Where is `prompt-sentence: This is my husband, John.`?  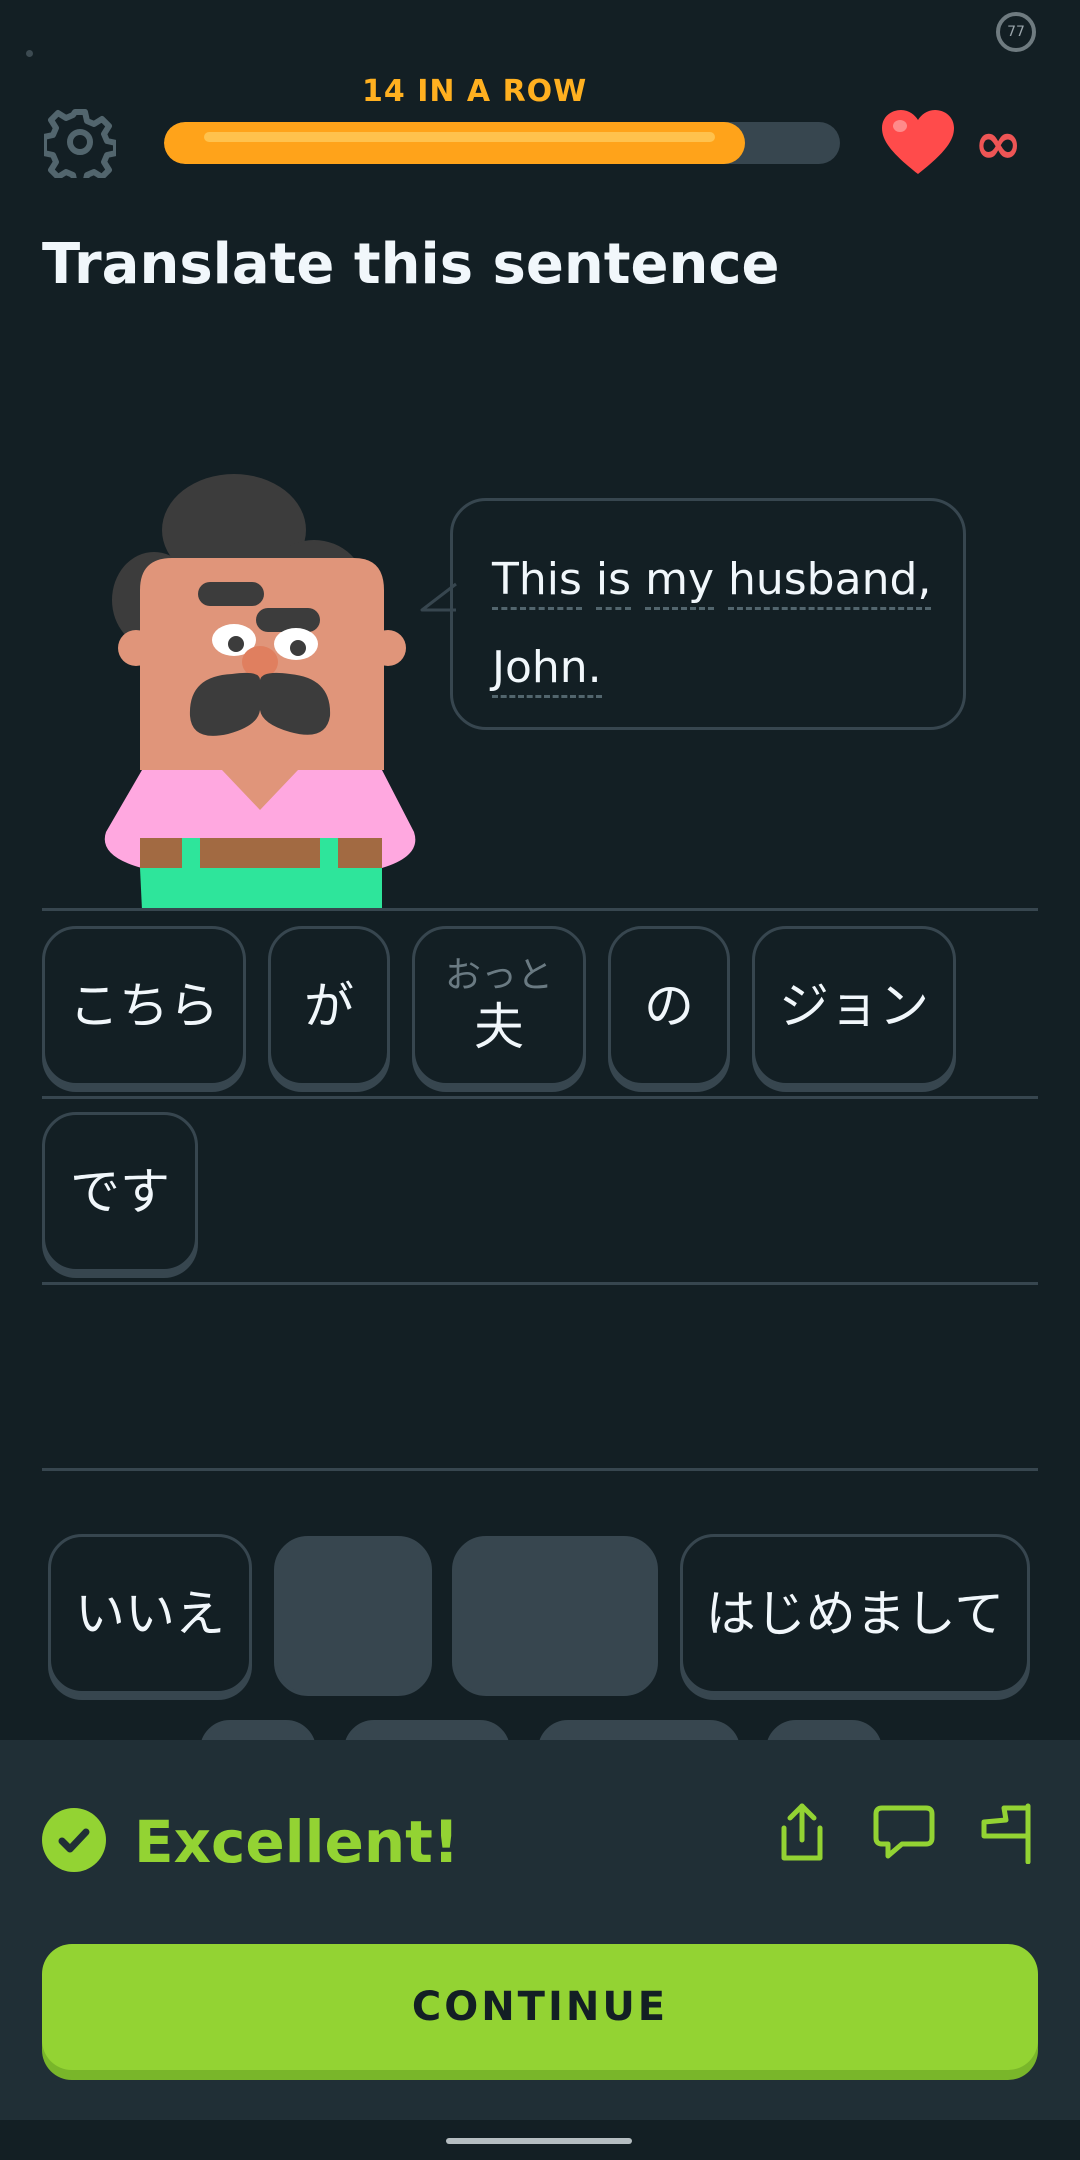
prompt-sentence: This is my husband, John. is located at coordinates (712, 624).